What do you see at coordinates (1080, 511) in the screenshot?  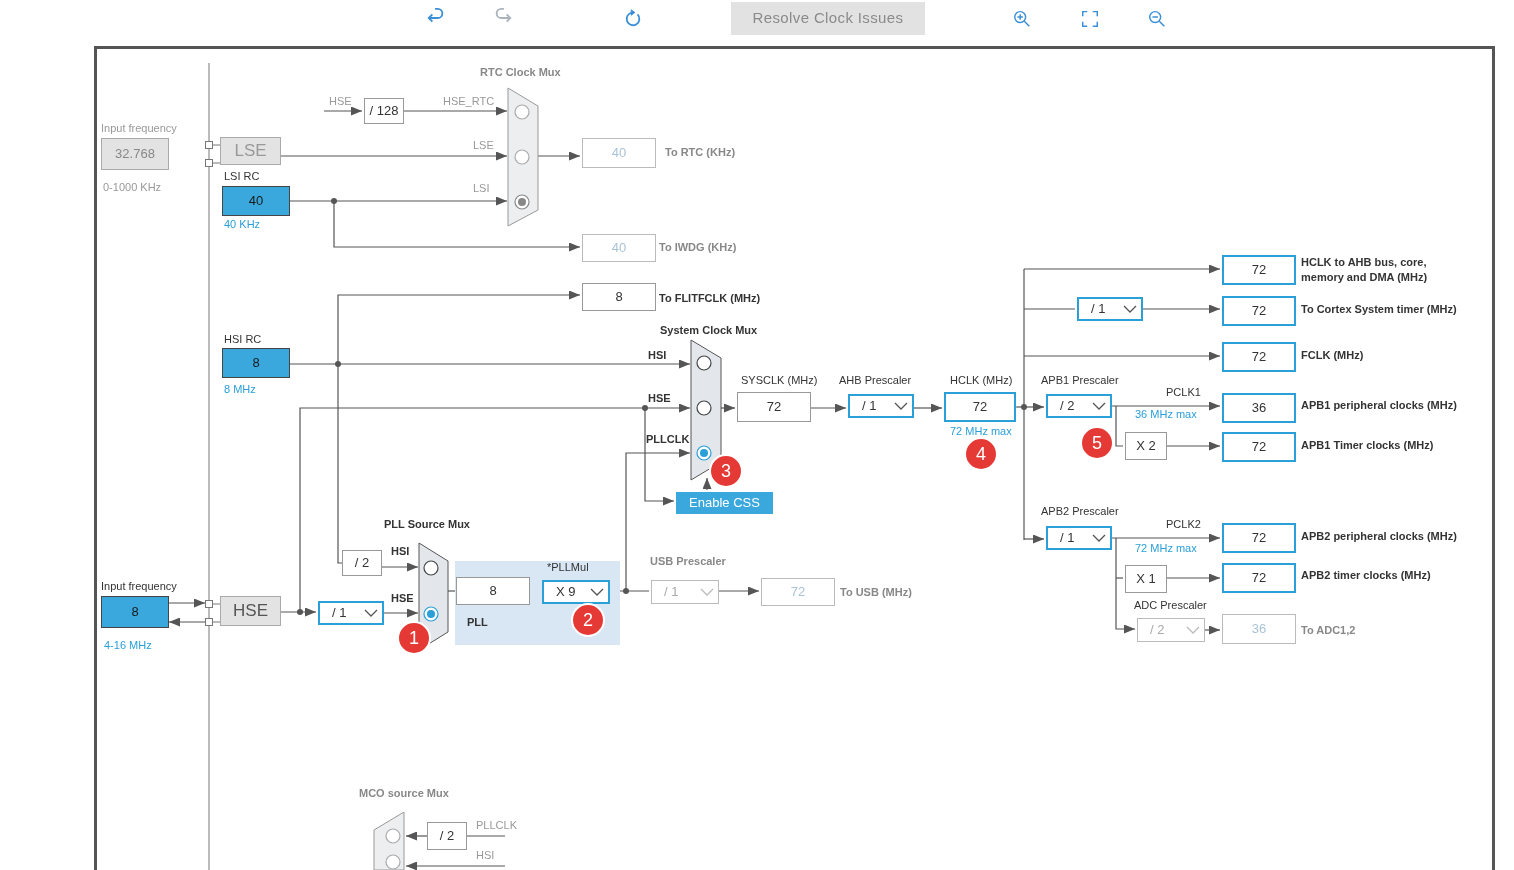 I see `diagram-label: APB2 Prescaler` at bounding box center [1080, 511].